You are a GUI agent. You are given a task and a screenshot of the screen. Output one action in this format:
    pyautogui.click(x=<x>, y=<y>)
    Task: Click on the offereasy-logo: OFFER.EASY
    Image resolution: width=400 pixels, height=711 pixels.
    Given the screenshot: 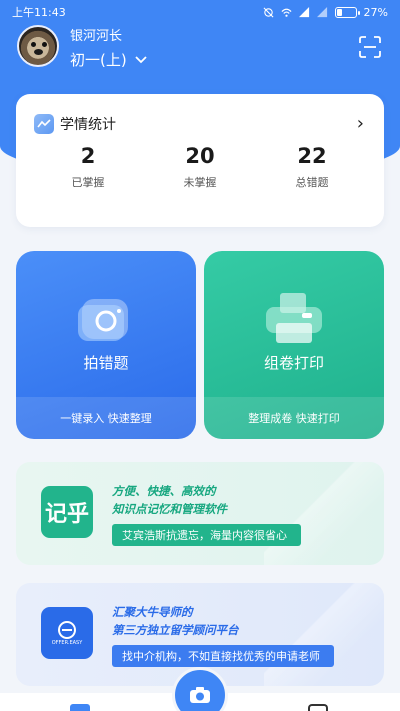 What is the action you would take?
    pyautogui.click(x=67, y=633)
    